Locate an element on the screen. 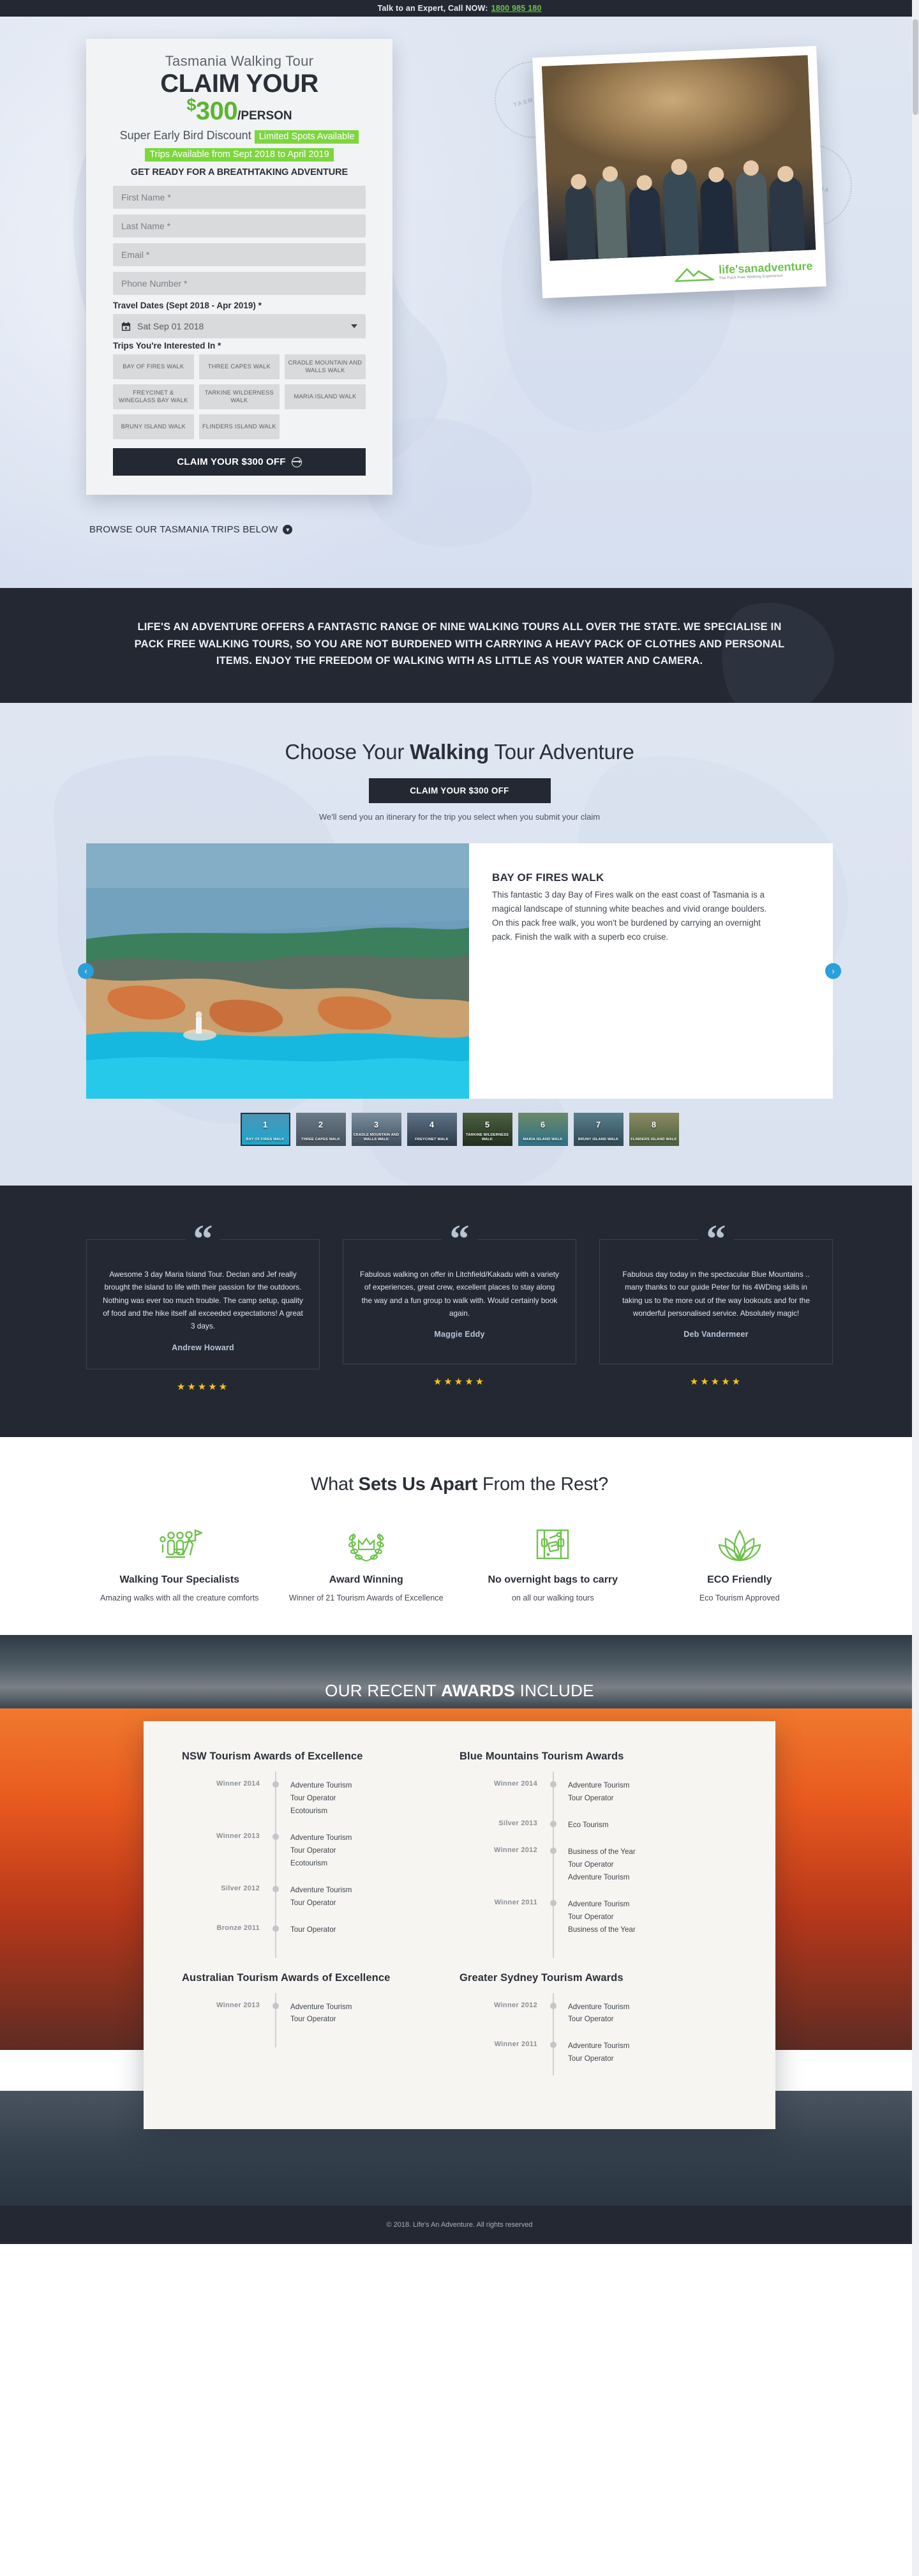 This screenshot has width=919, height=2576. carousel-thumb: 6 MARIA ISLAND WALK is located at coordinates (543, 1130).